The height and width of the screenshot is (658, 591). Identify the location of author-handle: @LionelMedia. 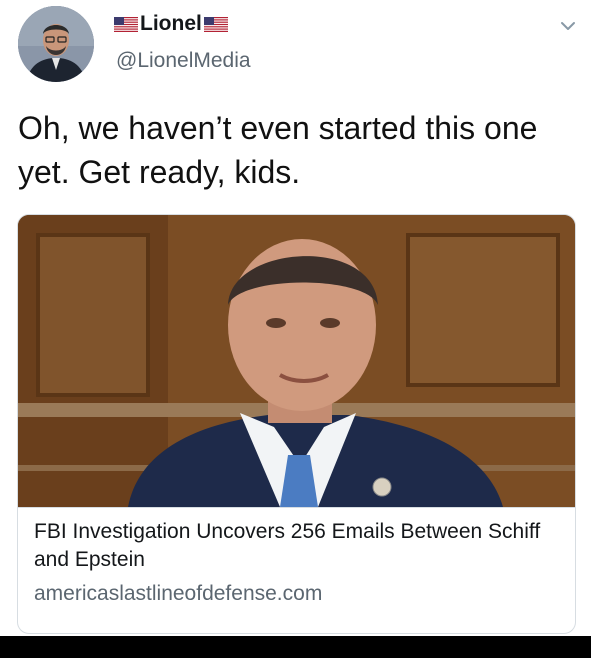
(183, 61).